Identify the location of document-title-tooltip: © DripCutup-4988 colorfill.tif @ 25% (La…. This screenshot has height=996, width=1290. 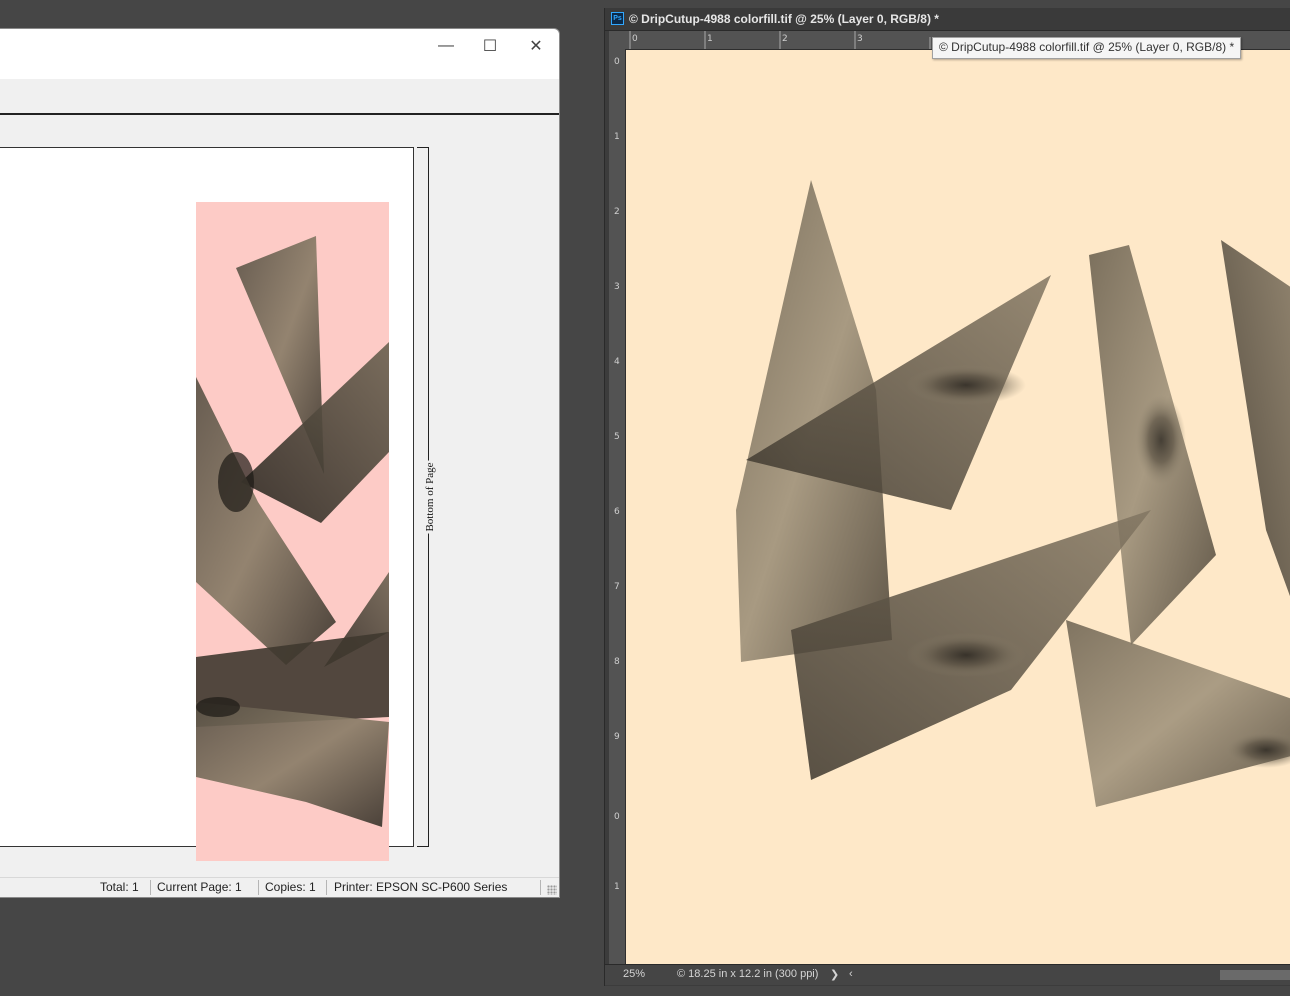
(1087, 48).